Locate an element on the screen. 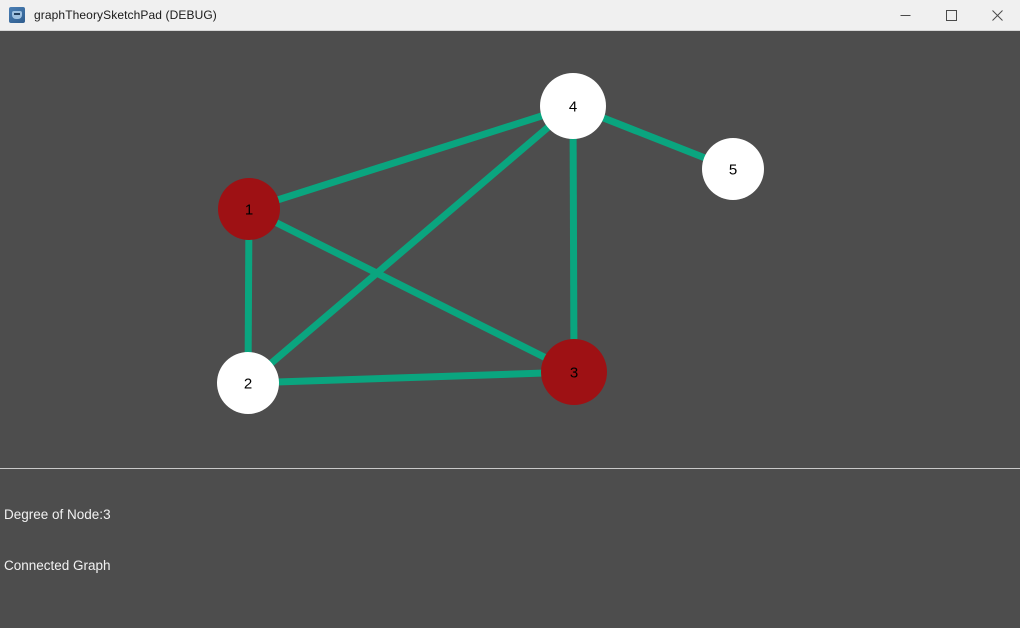 This screenshot has width=1020, height=628. graph-node: 4 is located at coordinates (573, 106).